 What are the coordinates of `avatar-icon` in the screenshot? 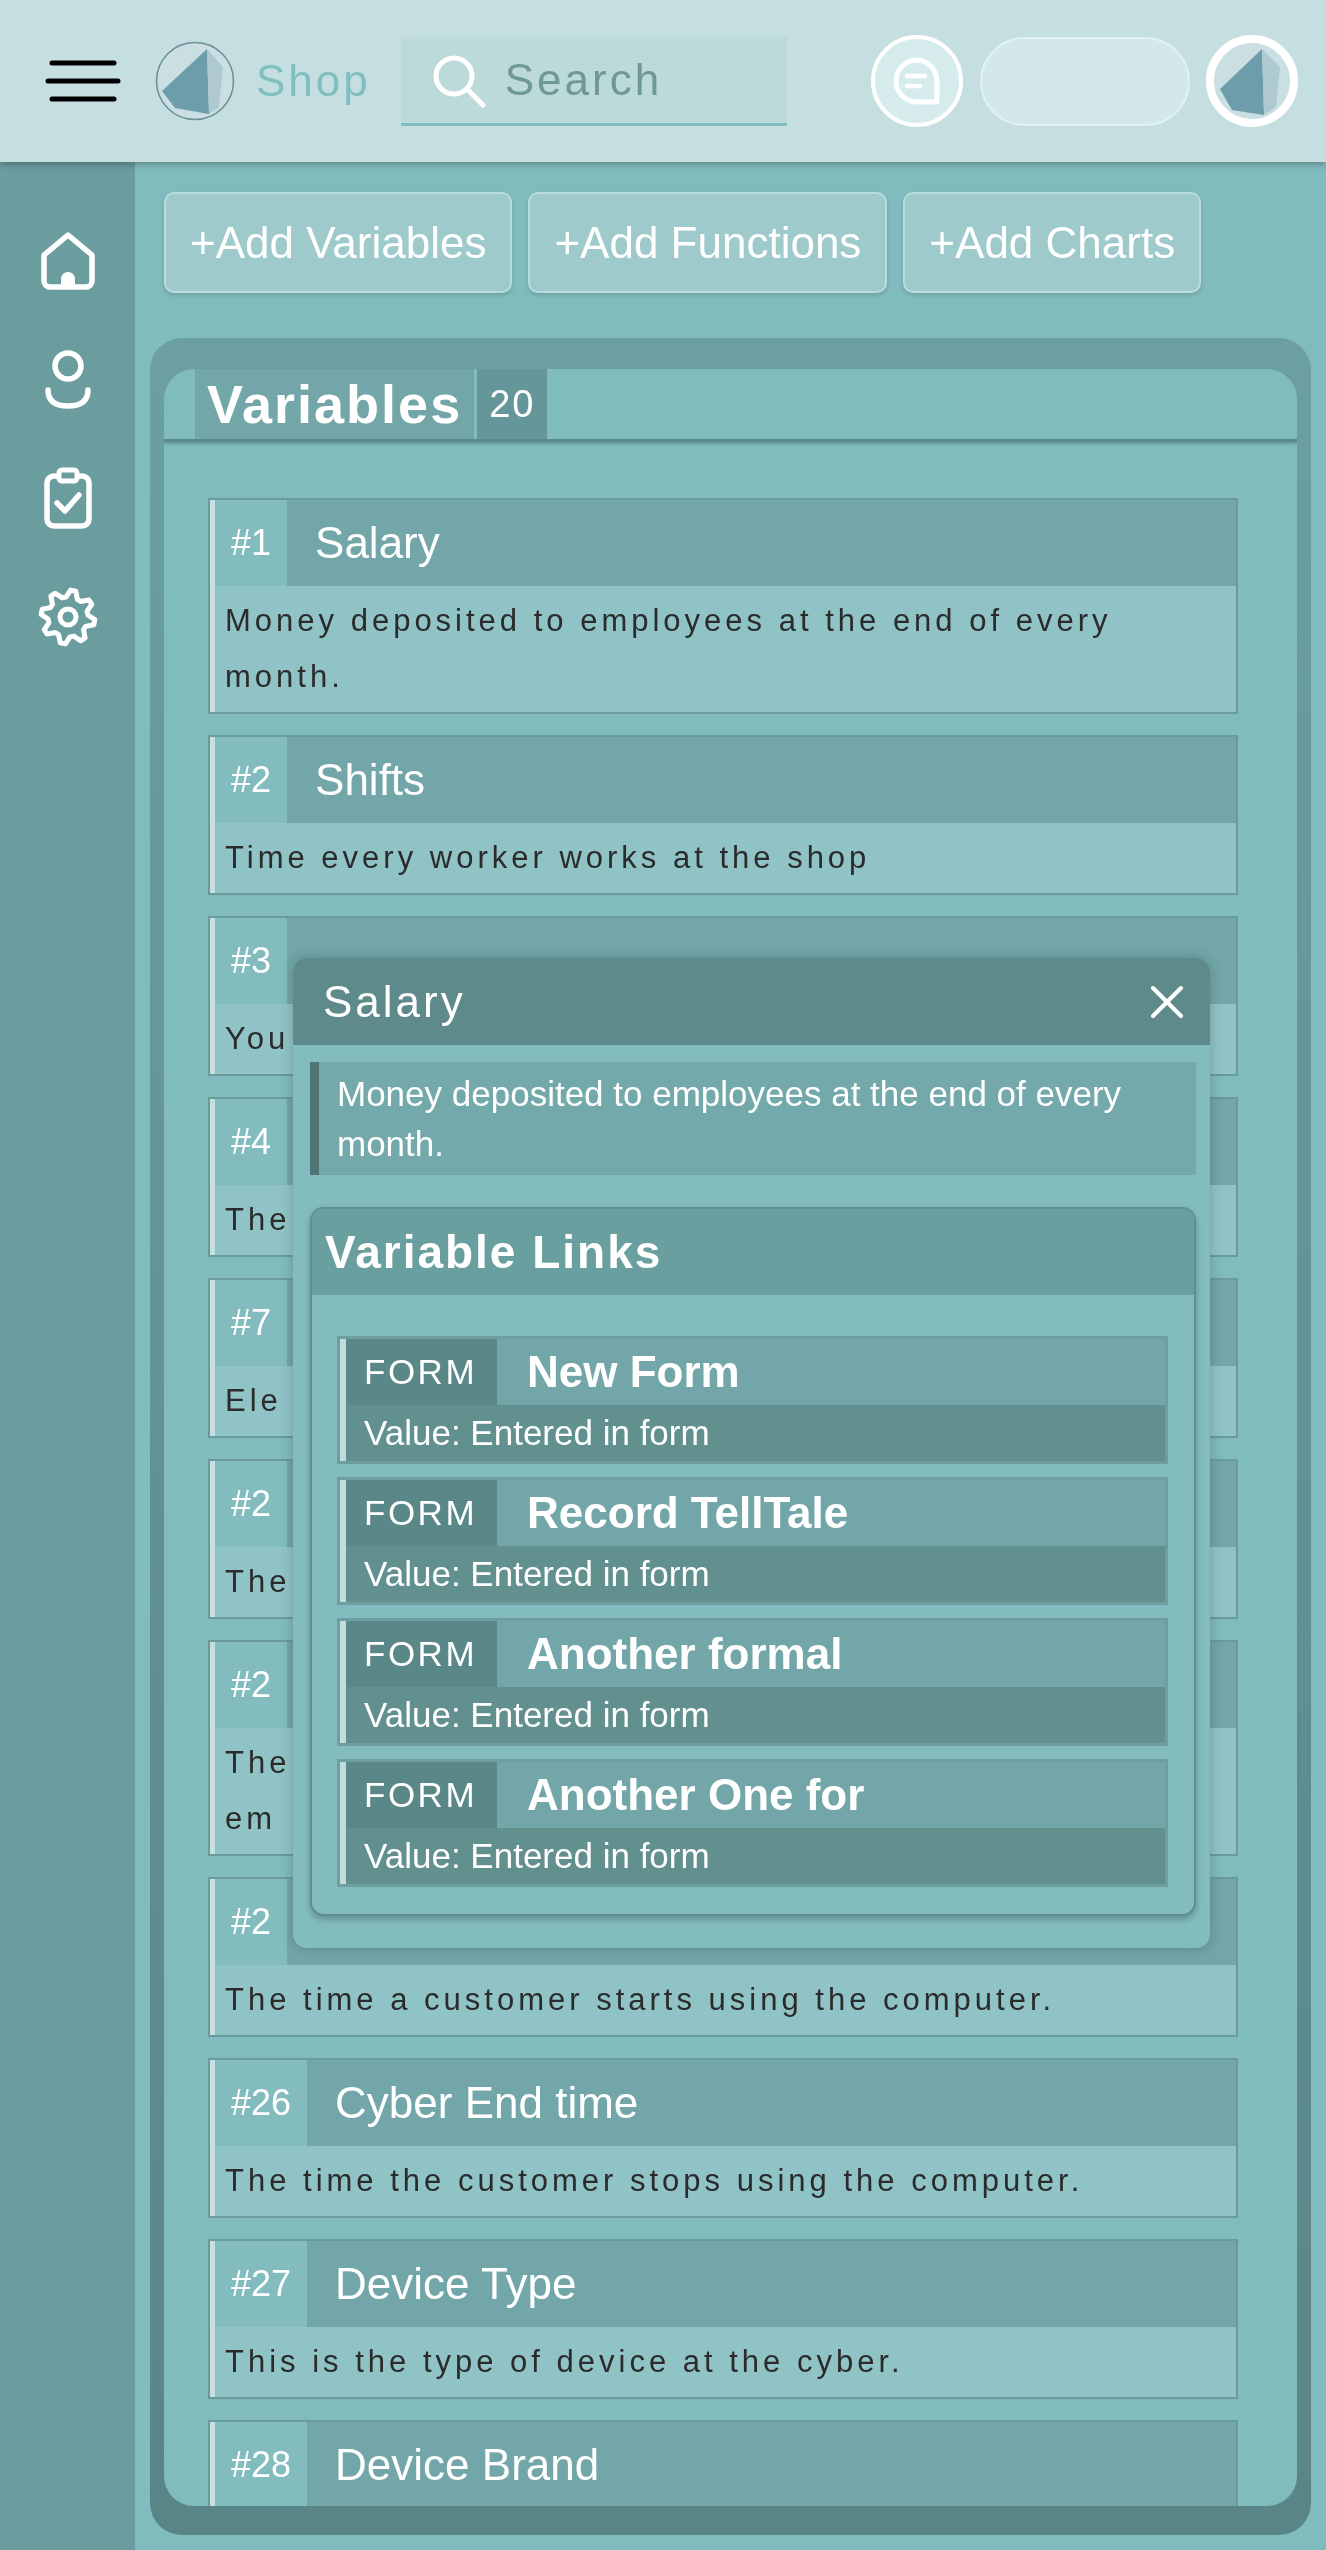 It's located at (1252, 81).